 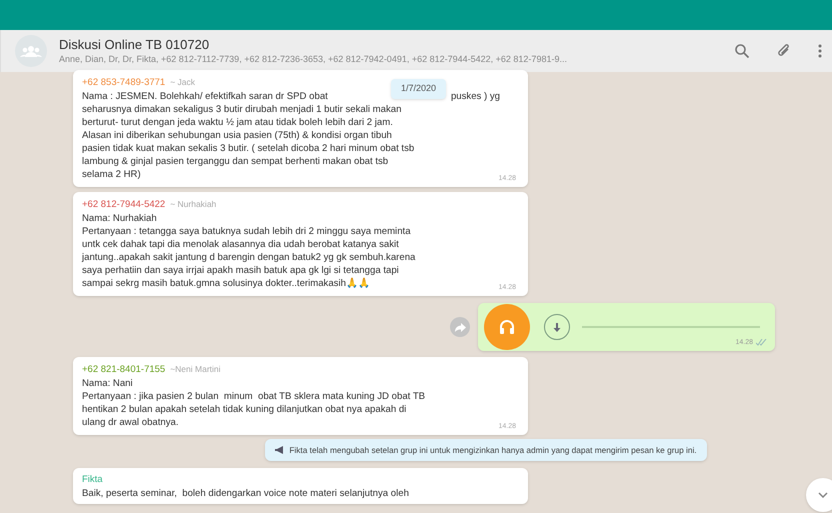 I want to click on chevron-down-icon, so click(x=823, y=495).